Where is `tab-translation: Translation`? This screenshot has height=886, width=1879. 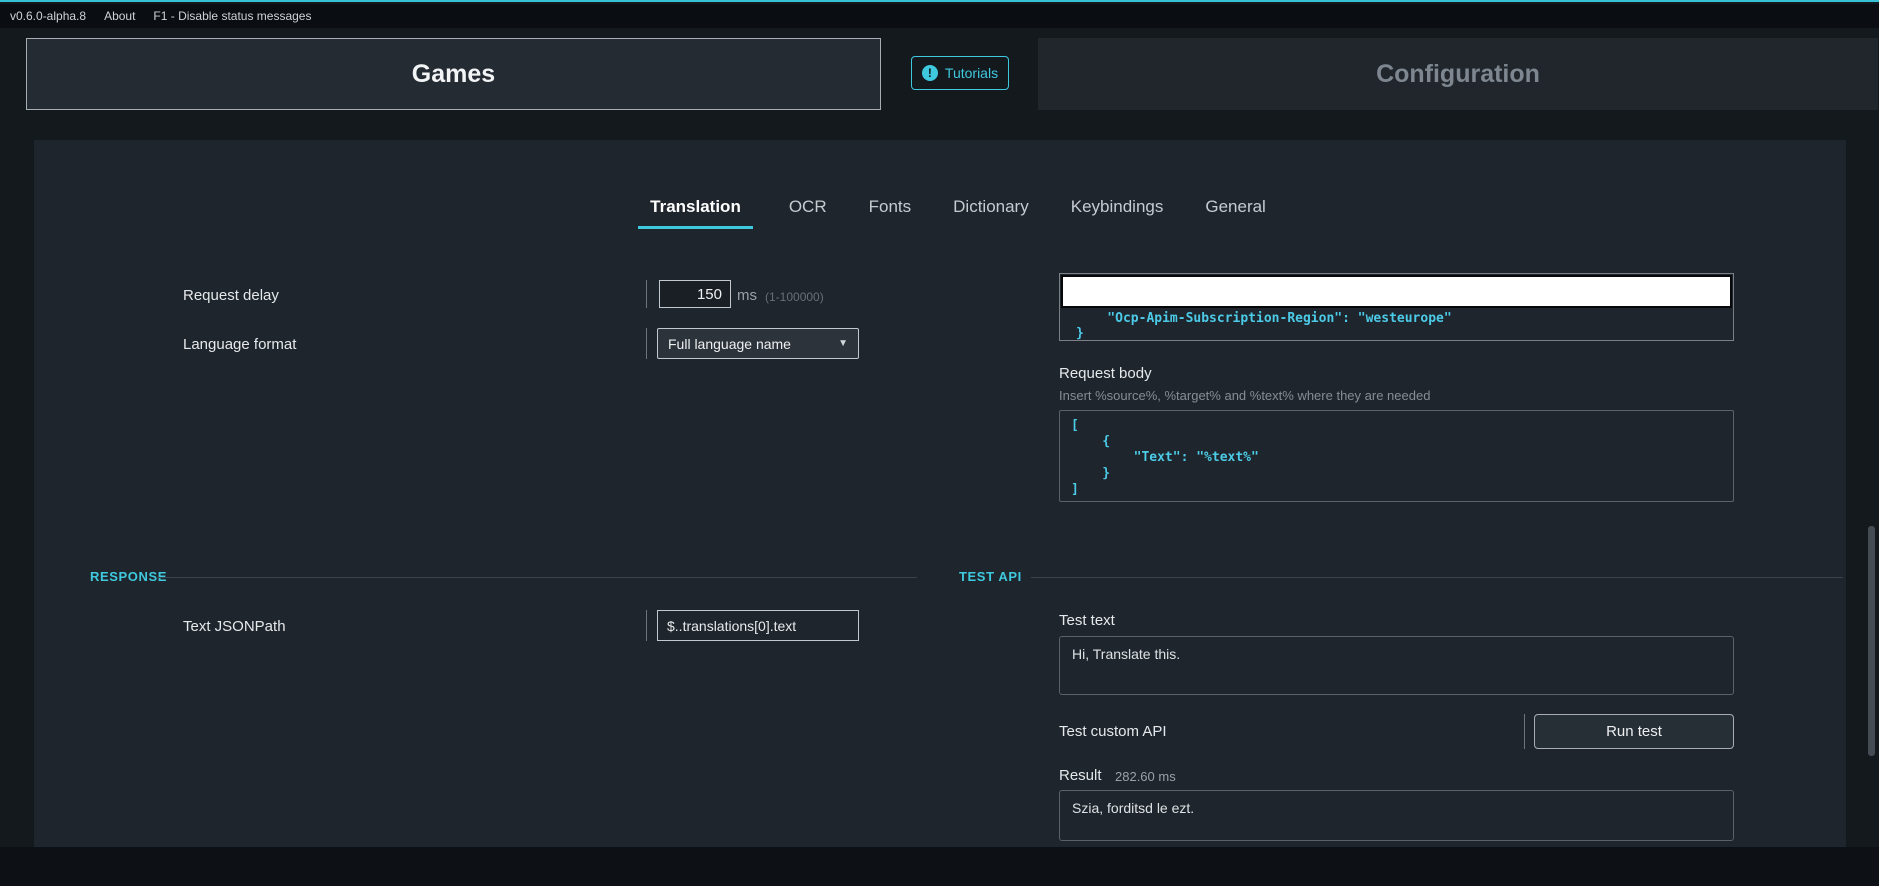 tab-translation: Translation is located at coordinates (695, 213).